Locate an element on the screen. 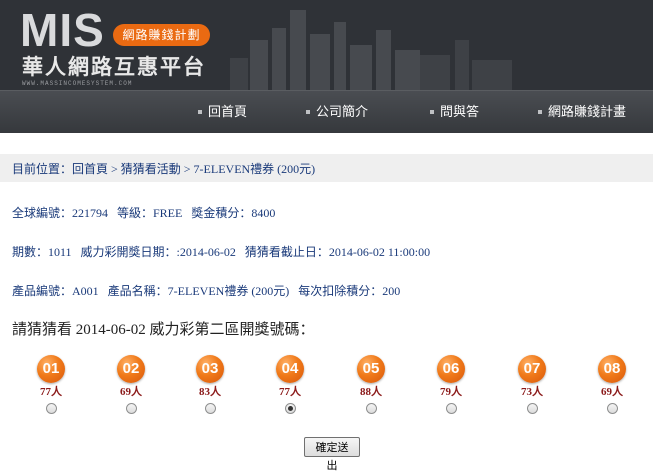  lottery-ball: 05 is located at coordinates (371, 369).